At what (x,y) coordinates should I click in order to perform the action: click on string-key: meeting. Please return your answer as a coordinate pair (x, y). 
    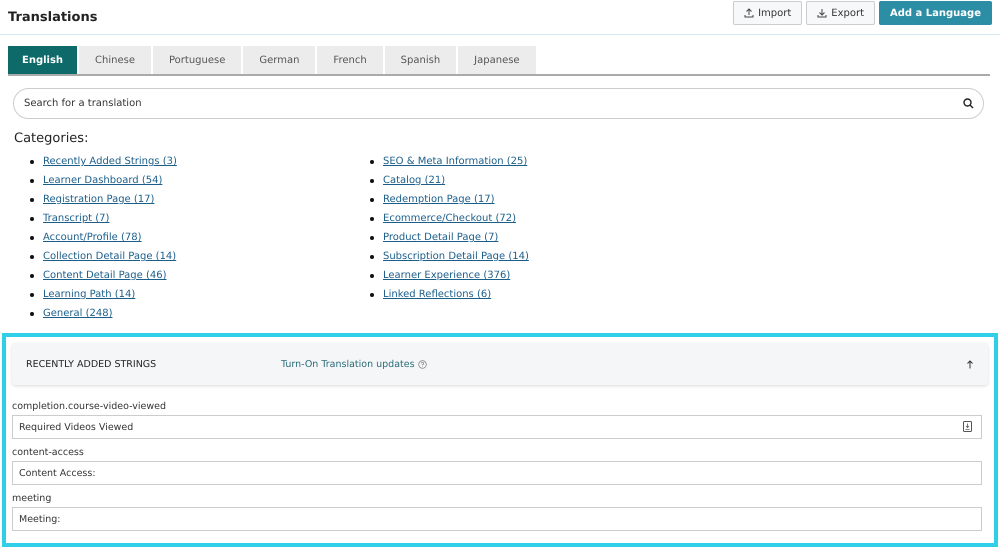
    Looking at the image, I should click on (500, 498).